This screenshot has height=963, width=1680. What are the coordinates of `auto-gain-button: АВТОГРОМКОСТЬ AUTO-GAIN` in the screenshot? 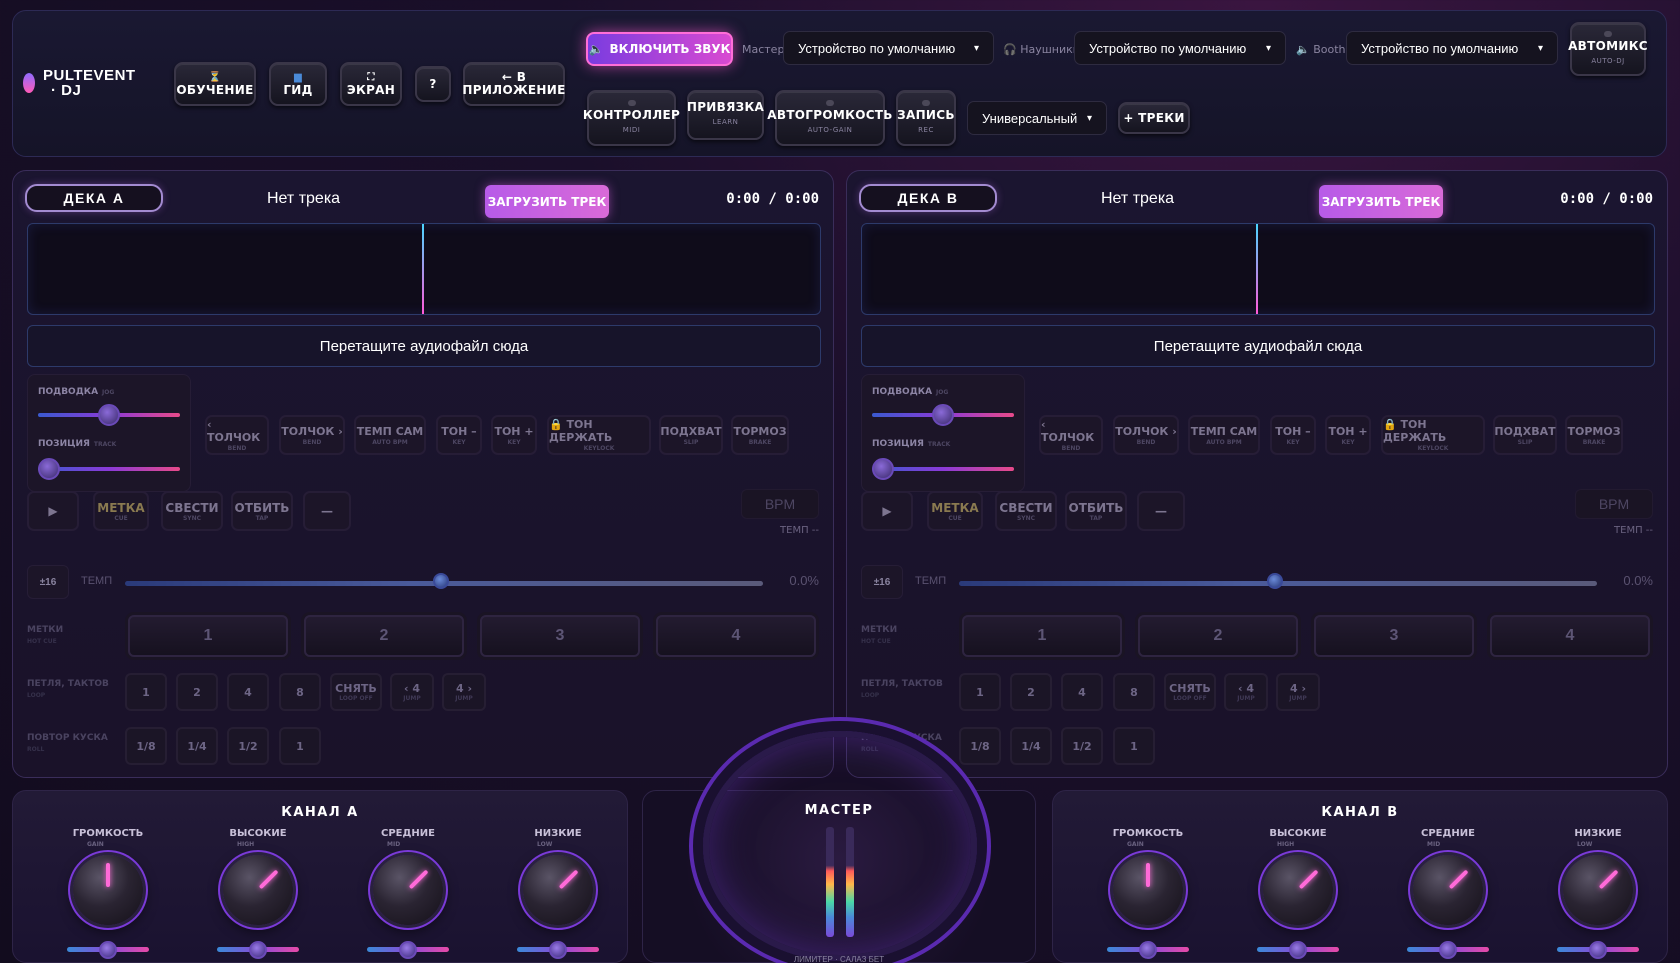 It's located at (829, 118).